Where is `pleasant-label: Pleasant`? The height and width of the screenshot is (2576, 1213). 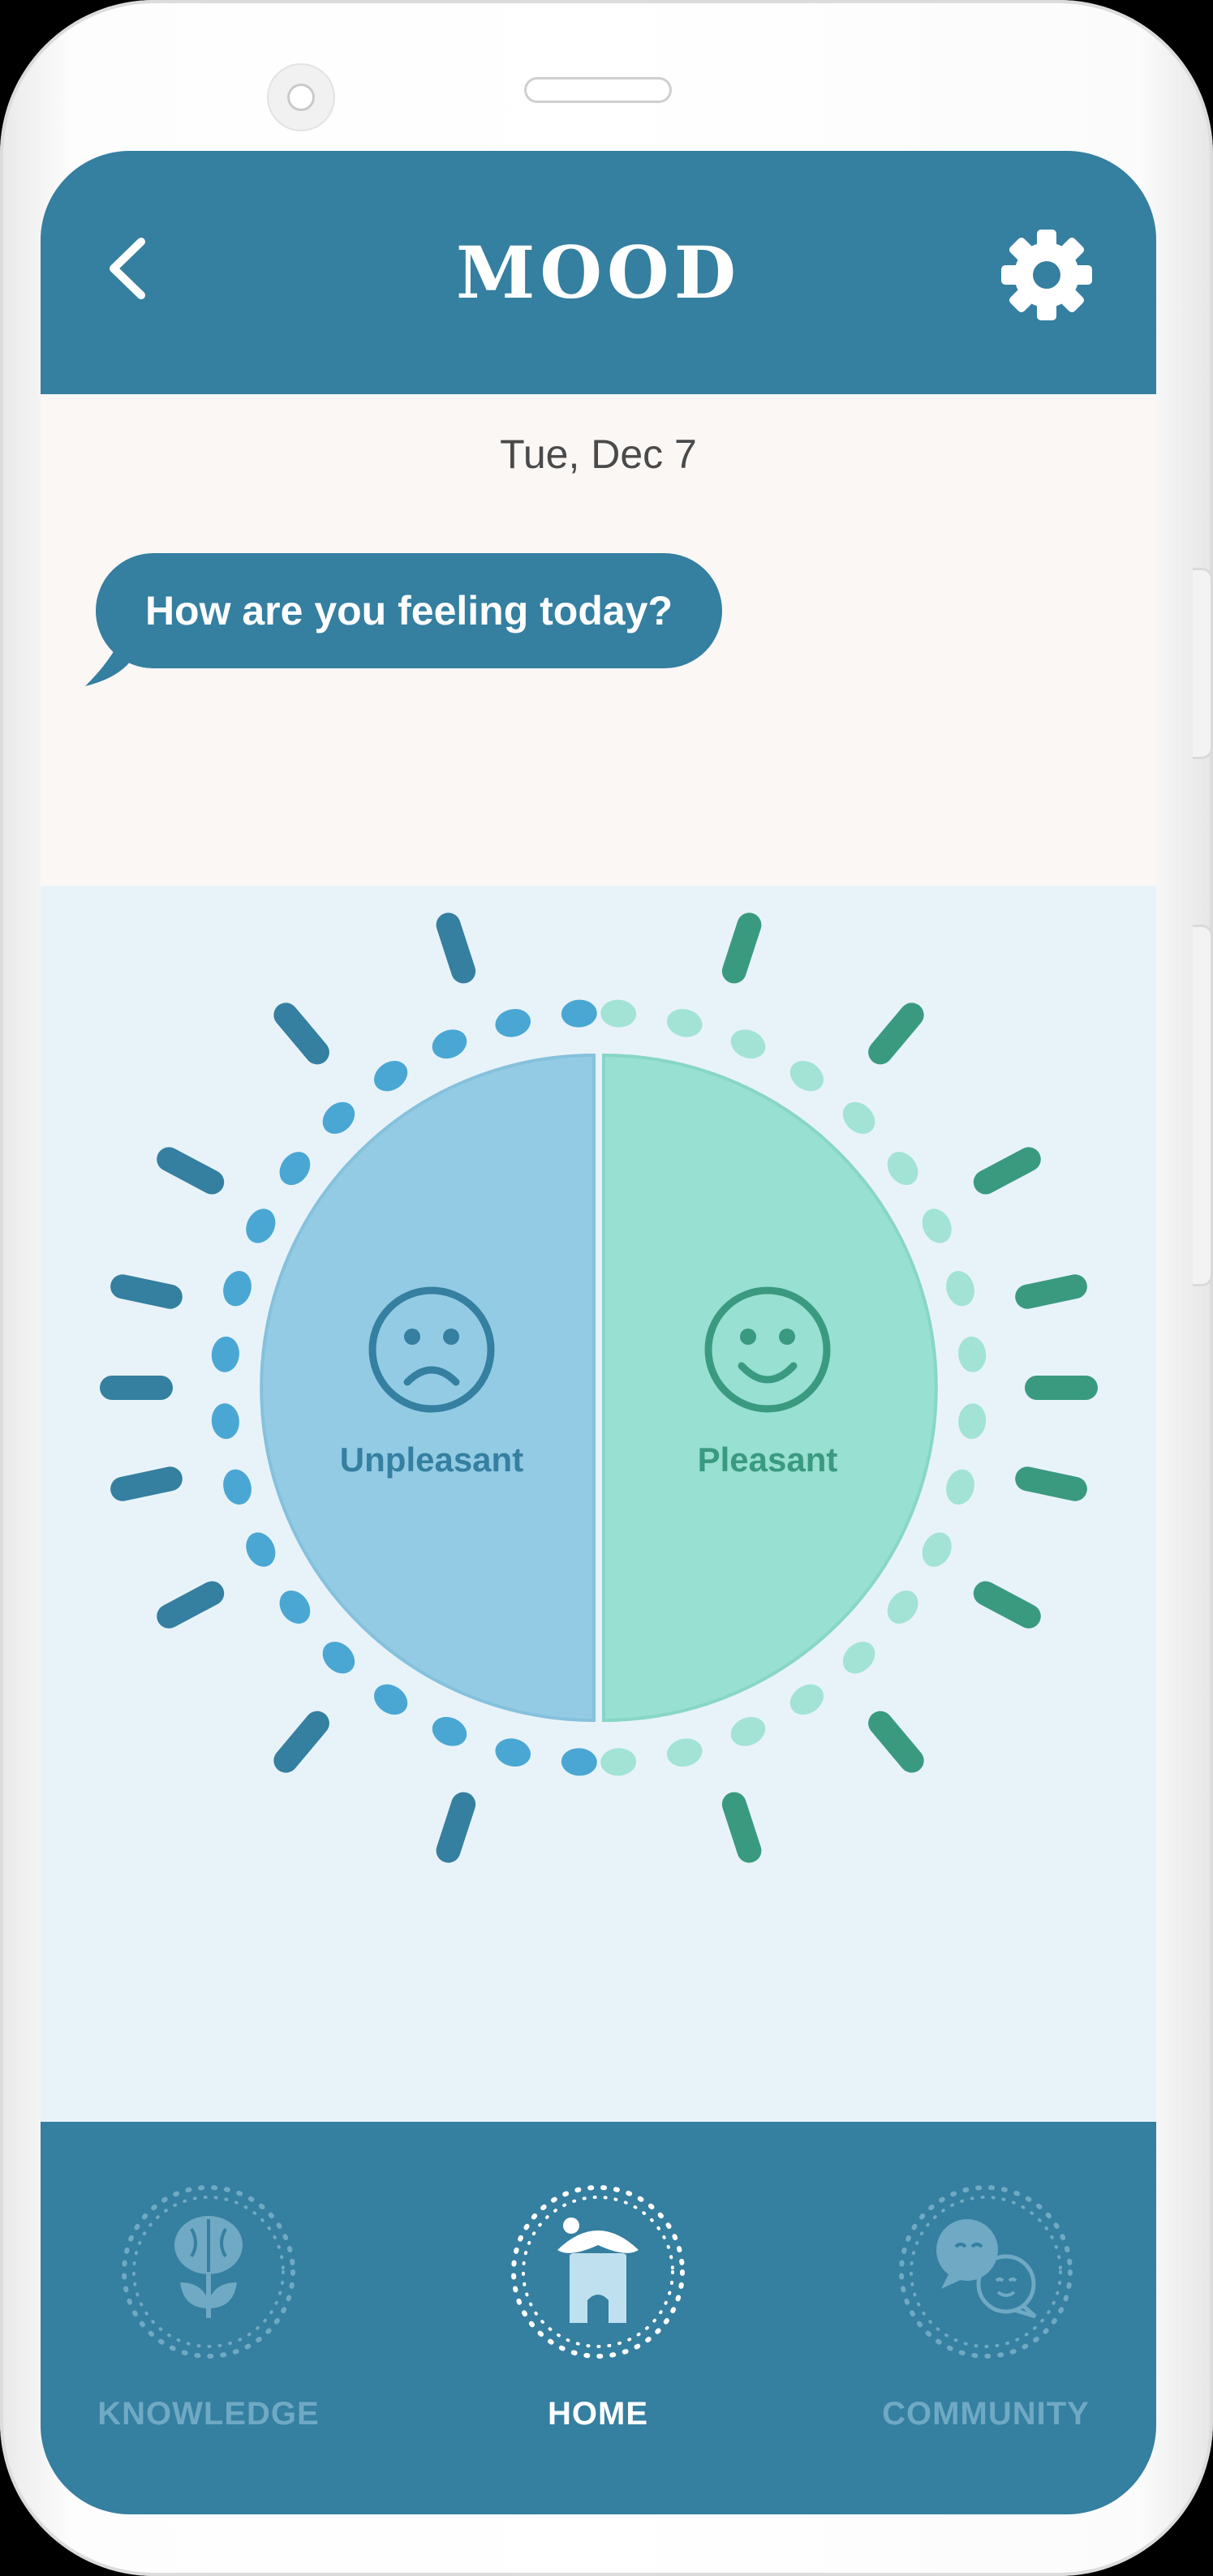
pleasant-label: Pleasant is located at coordinates (767, 1459).